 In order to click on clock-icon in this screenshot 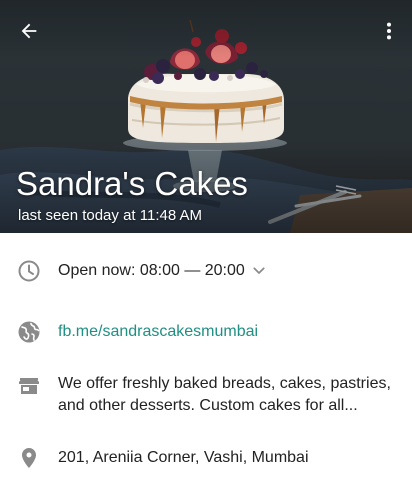, I will do `click(29, 271)`.